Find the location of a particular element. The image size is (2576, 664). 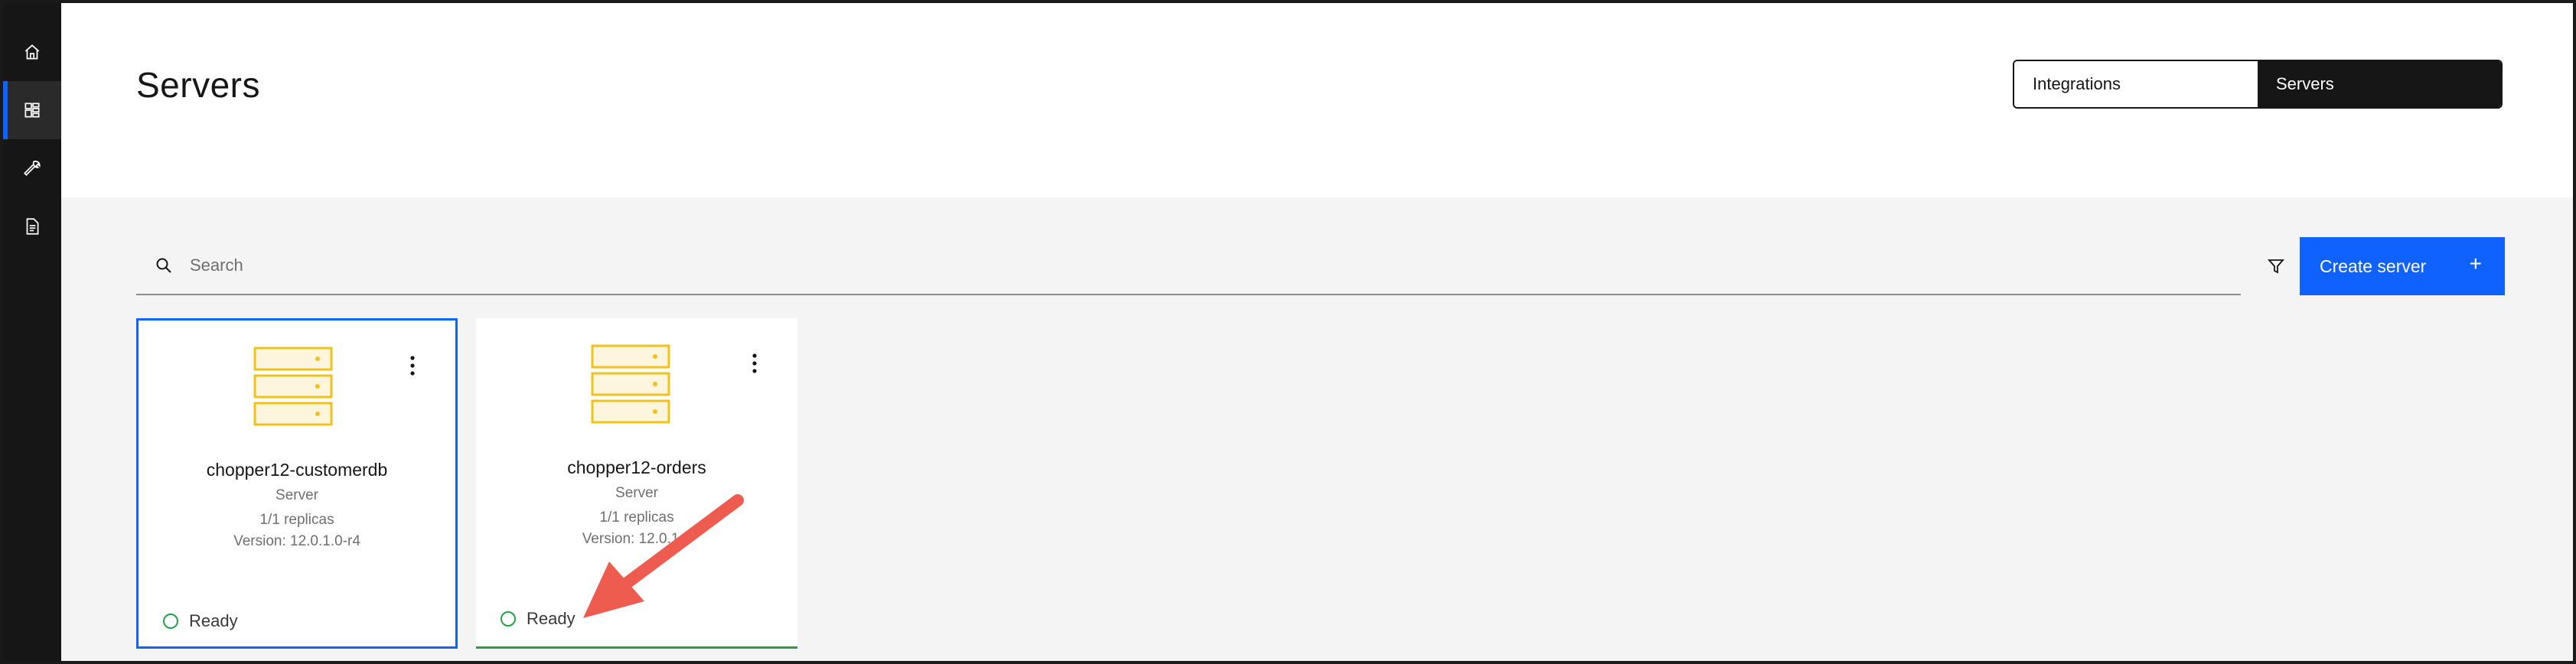

document-icon is located at coordinates (32, 226).